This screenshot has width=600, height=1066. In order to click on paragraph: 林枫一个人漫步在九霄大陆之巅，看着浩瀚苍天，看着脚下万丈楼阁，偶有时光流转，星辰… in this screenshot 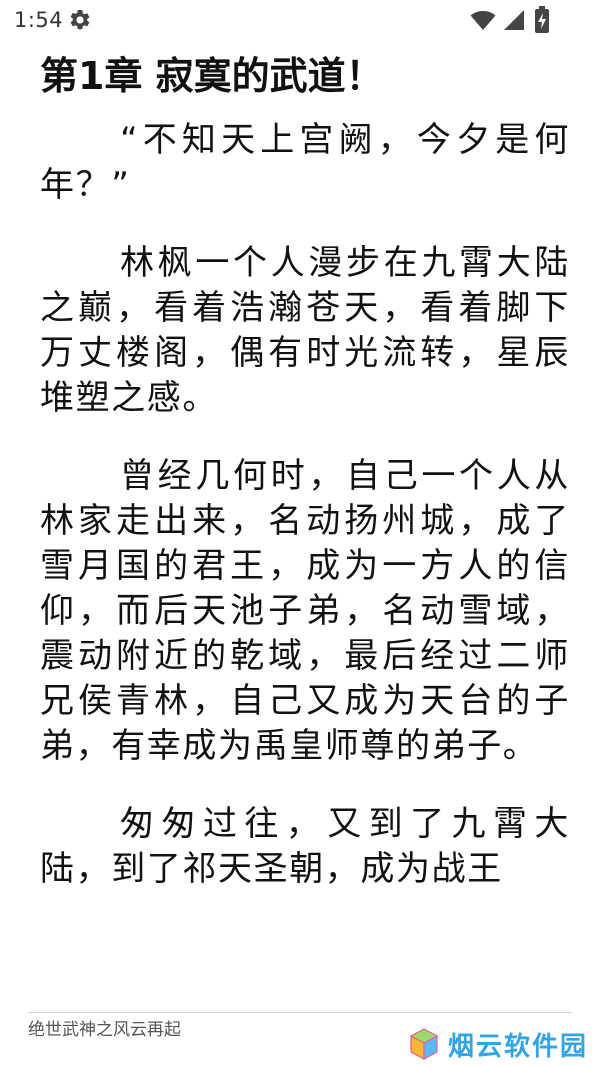, I will do `click(305, 330)`.